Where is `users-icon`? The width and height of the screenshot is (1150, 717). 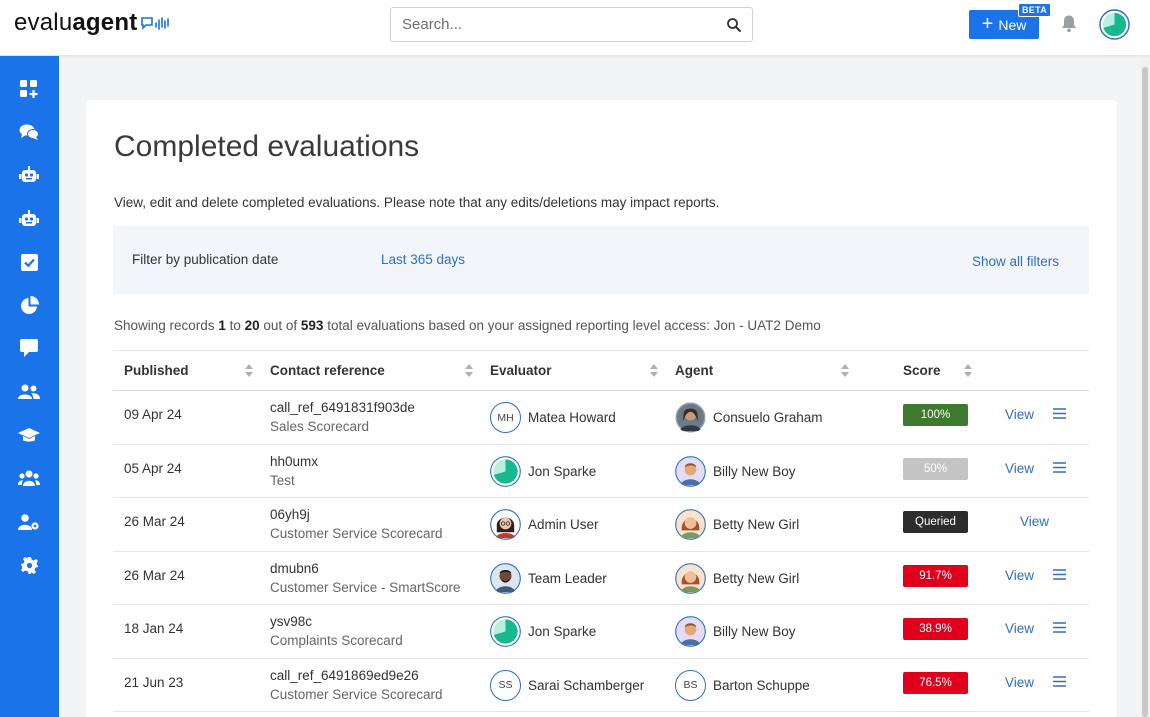
users-icon is located at coordinates (29, 392).